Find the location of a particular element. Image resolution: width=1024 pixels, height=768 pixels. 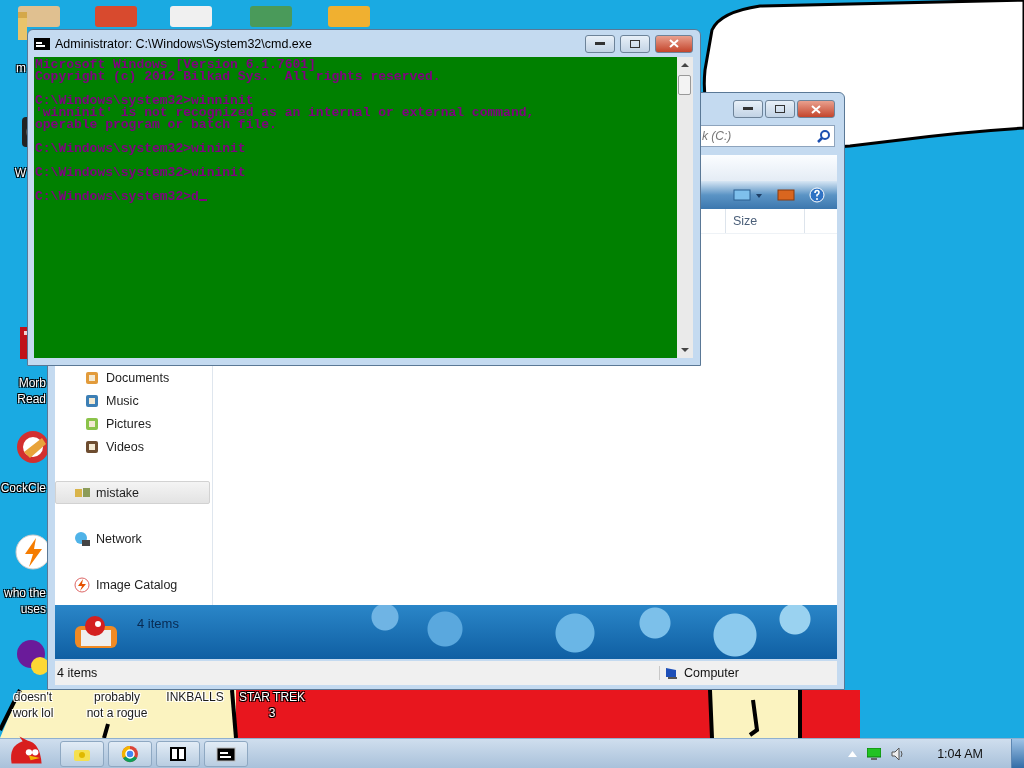

scrollbar is located at coordinates (685, 207).